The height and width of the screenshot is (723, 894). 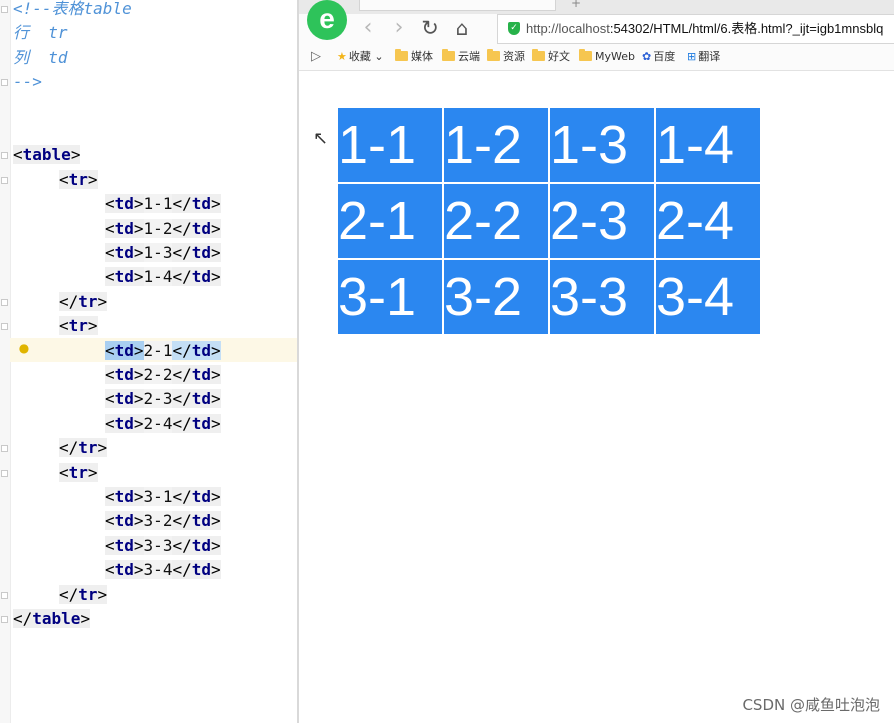 I want to click on bookmark-item: ★ 收藏 ⌄, so click(x=360, y=57).